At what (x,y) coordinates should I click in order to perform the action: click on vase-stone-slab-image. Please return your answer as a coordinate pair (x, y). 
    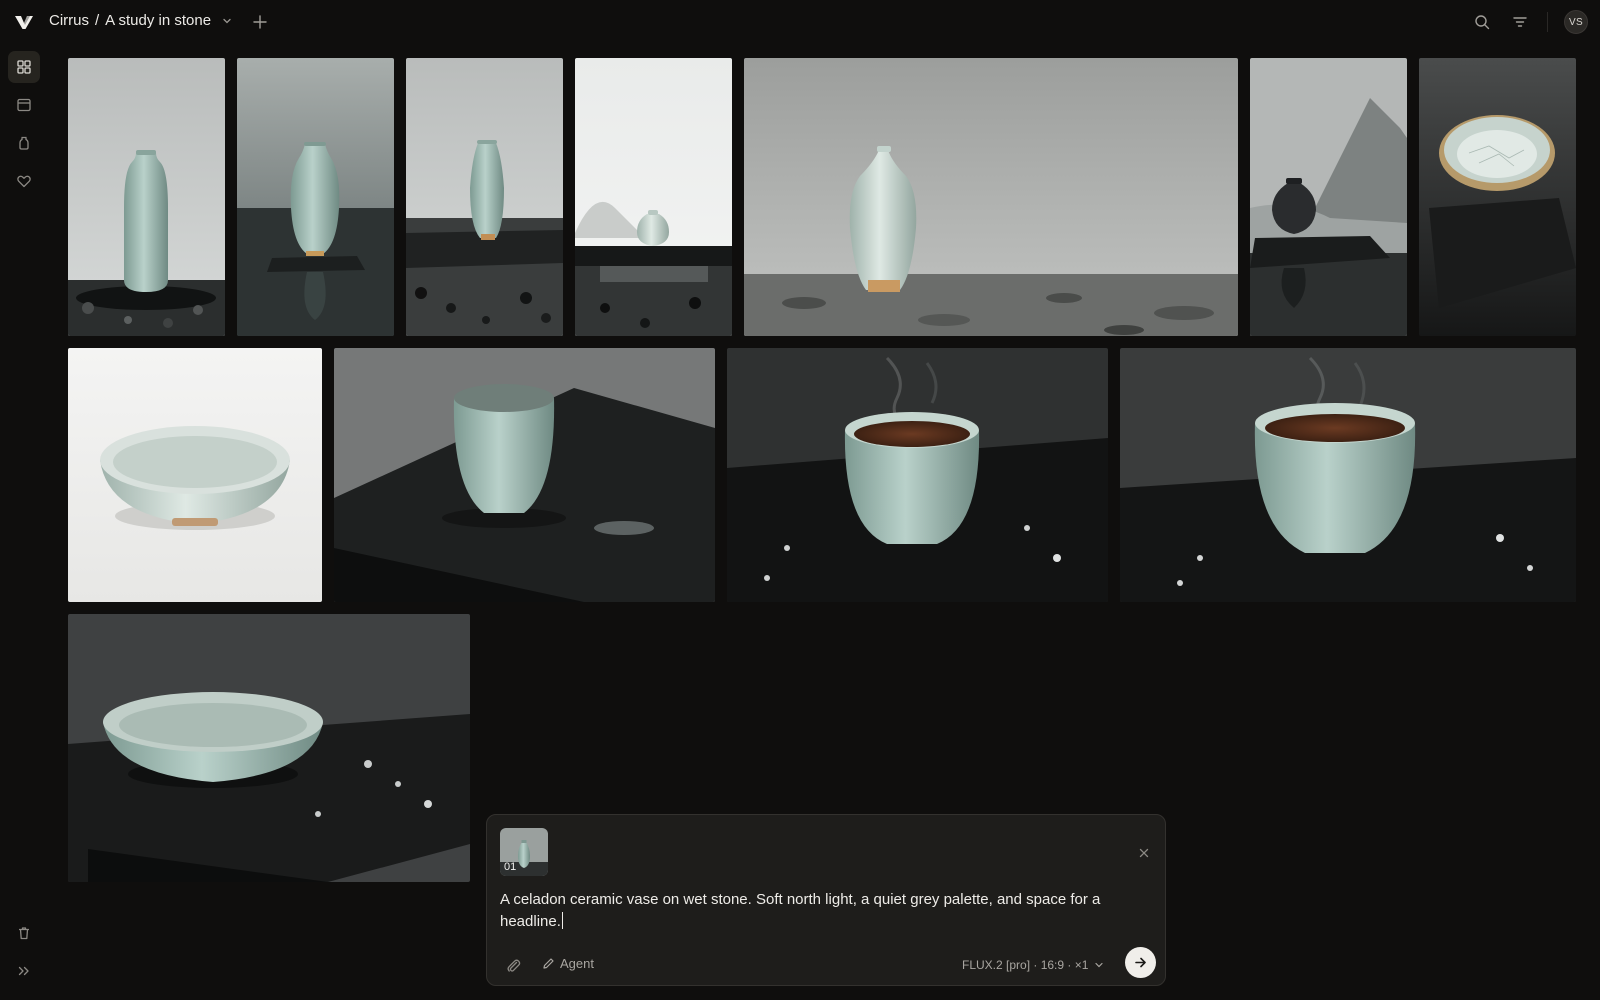
    Looking at the image, I should click on (484, 197).